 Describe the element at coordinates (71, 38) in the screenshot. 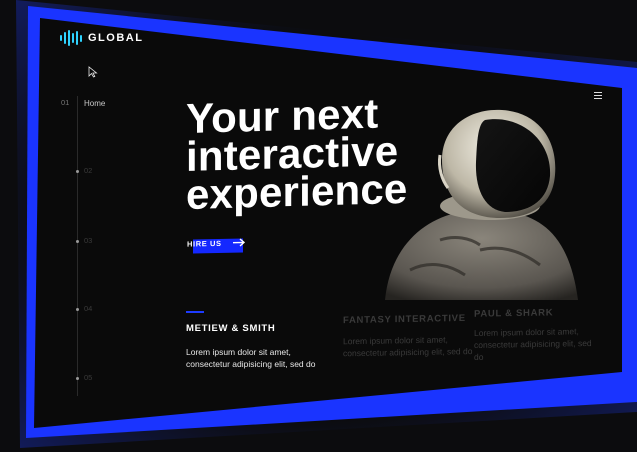

I see `logo-bars-icon` at that location.